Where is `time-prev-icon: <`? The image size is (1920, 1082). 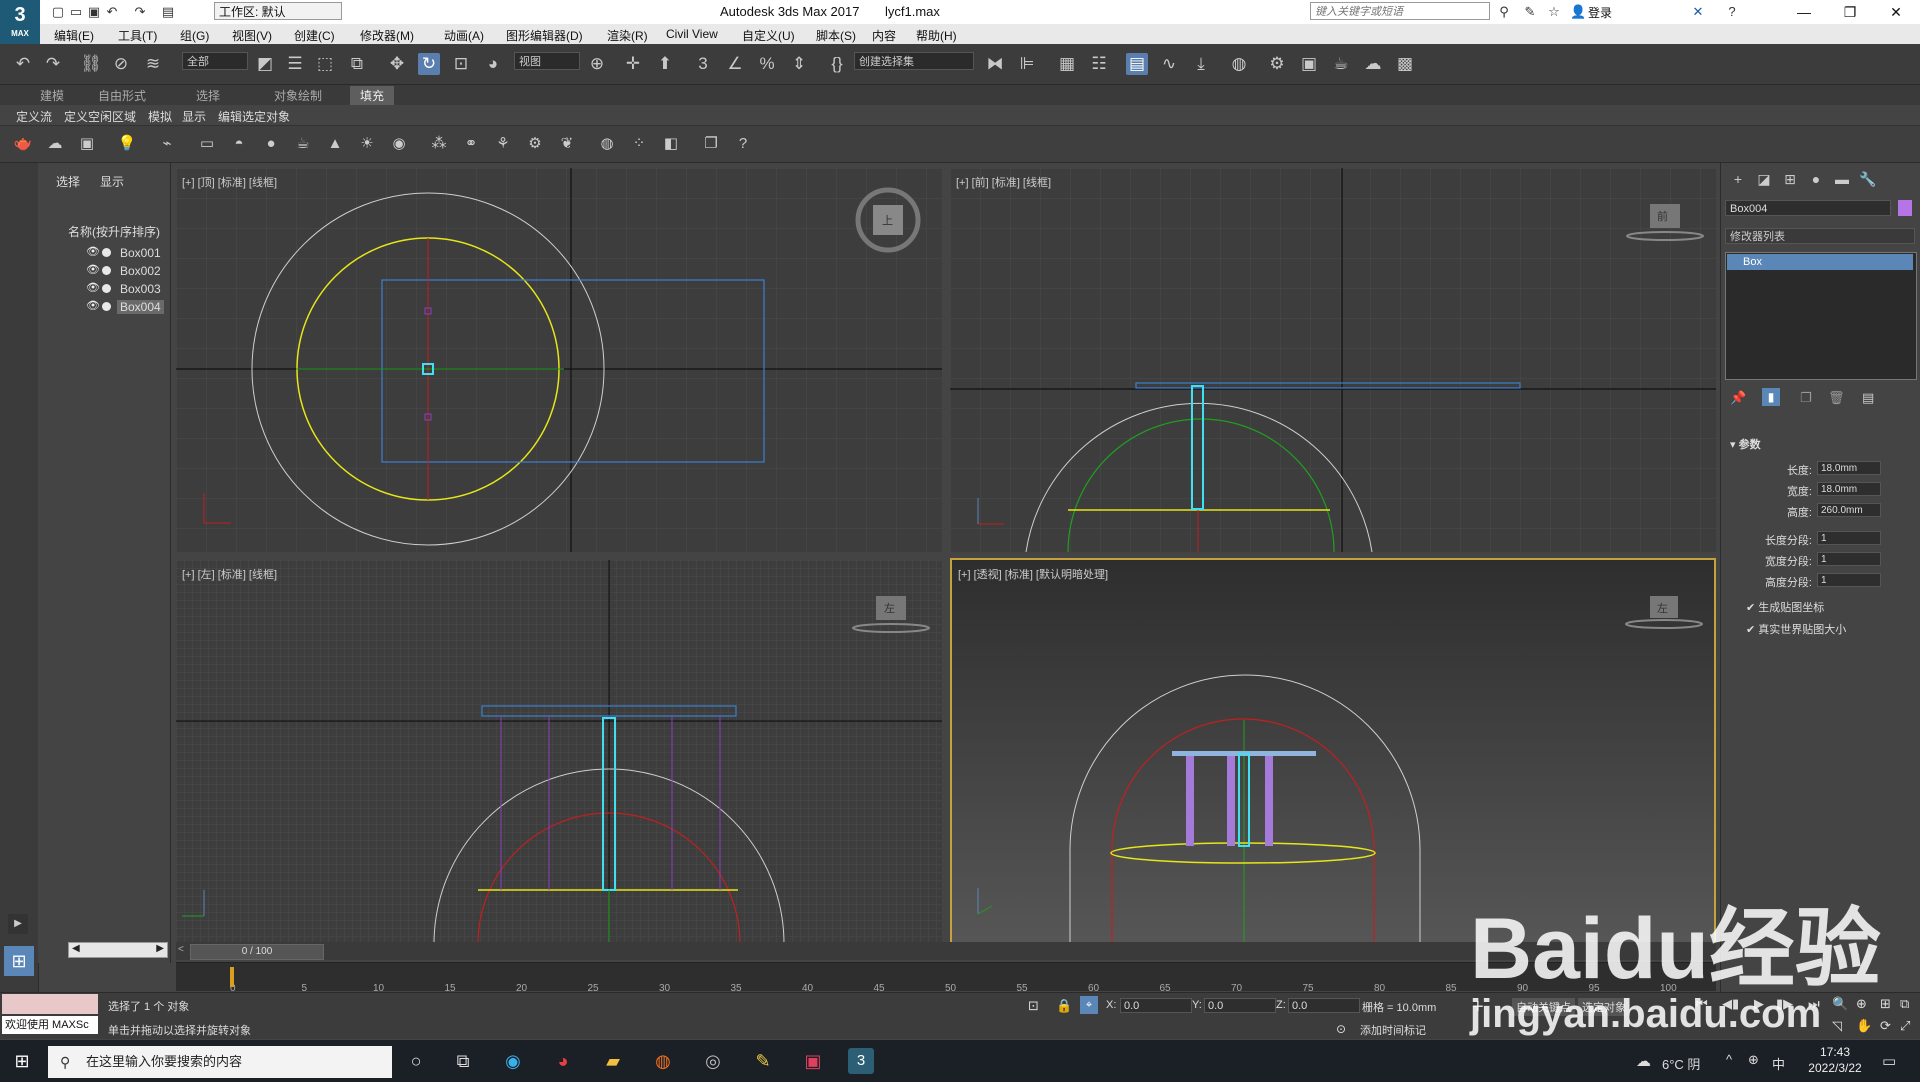
time-prev-icon: < is located at coordinates (181, 949).